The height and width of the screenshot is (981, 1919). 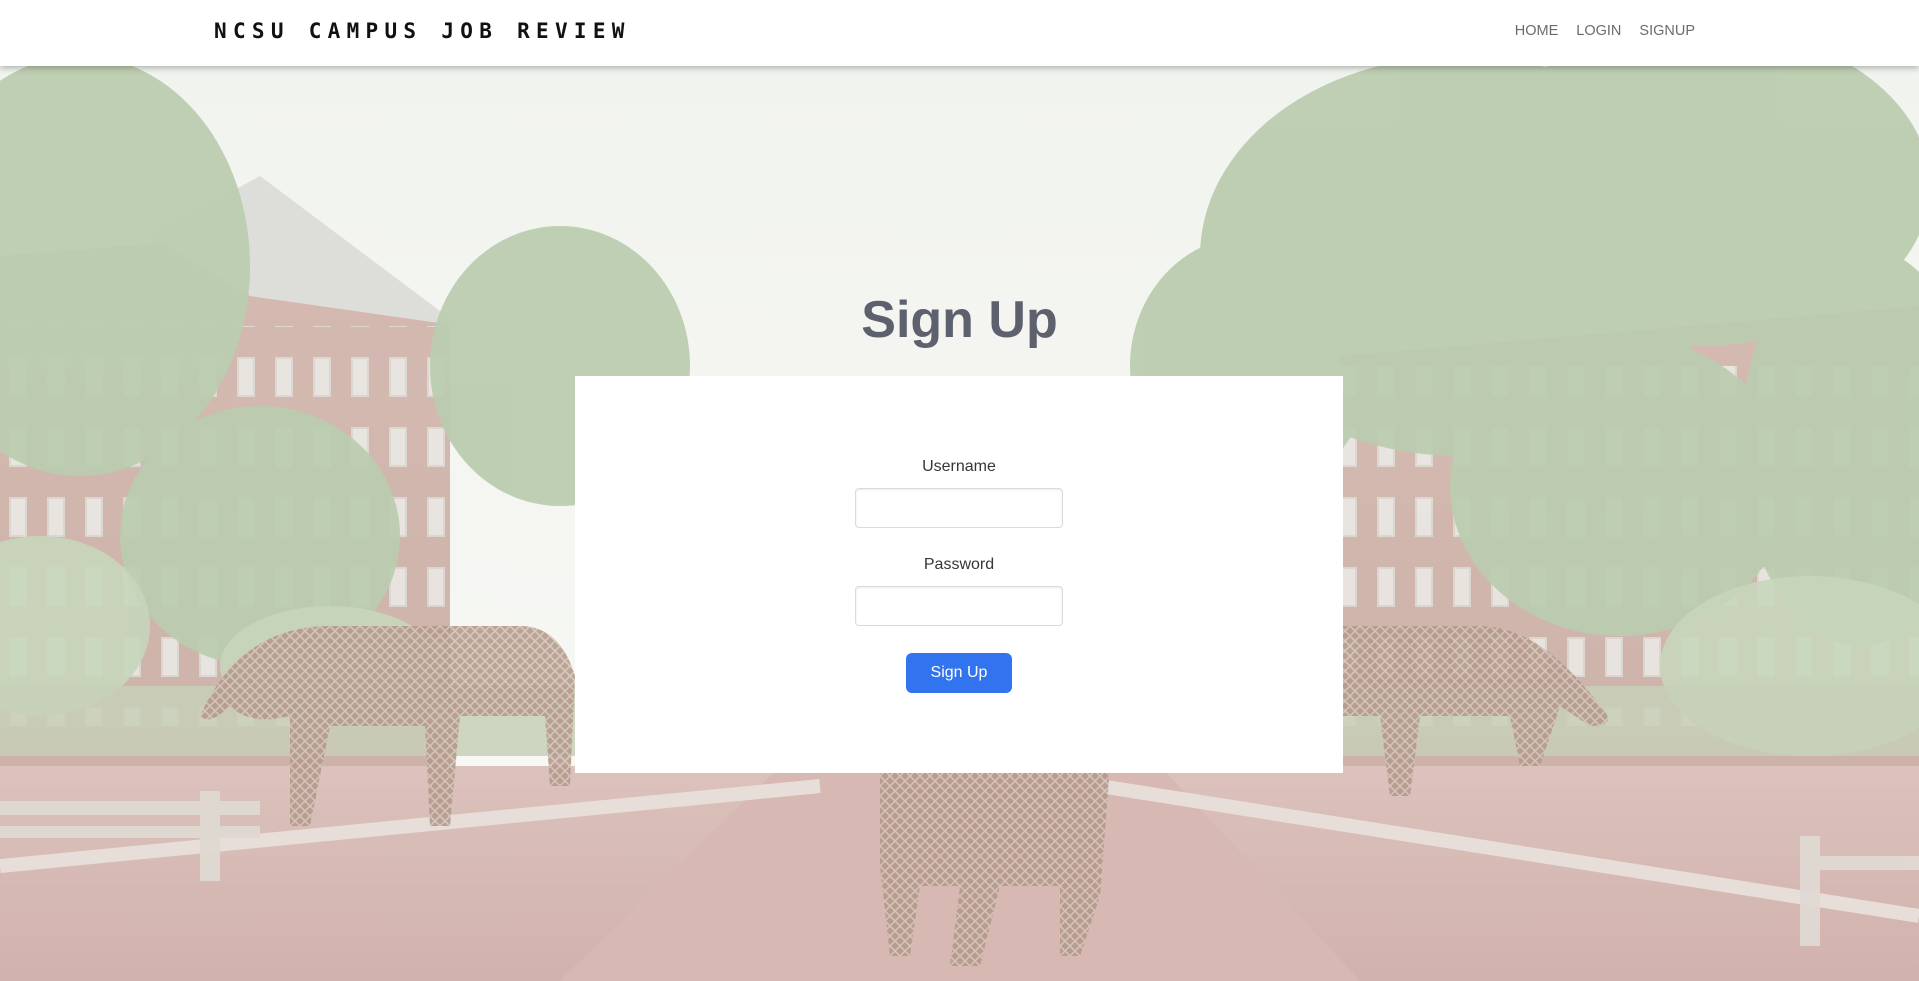 What do you see at coordinates (1598, 31) in the screenshot?
I see `nav-link-login: LOGIN` at bounding box center [1598, 31].